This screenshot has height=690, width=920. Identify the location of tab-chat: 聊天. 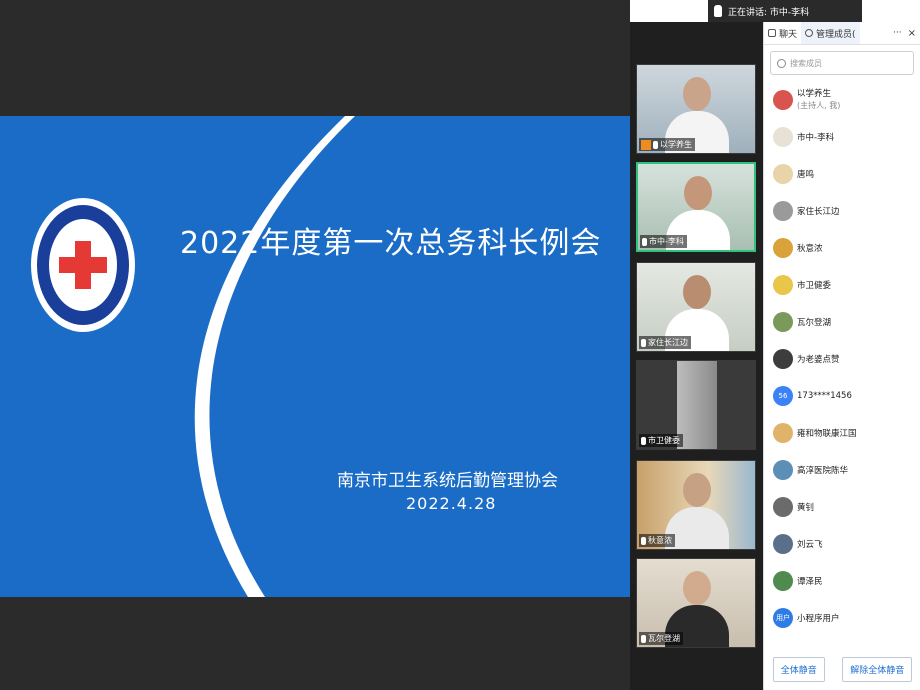
(782, 33).